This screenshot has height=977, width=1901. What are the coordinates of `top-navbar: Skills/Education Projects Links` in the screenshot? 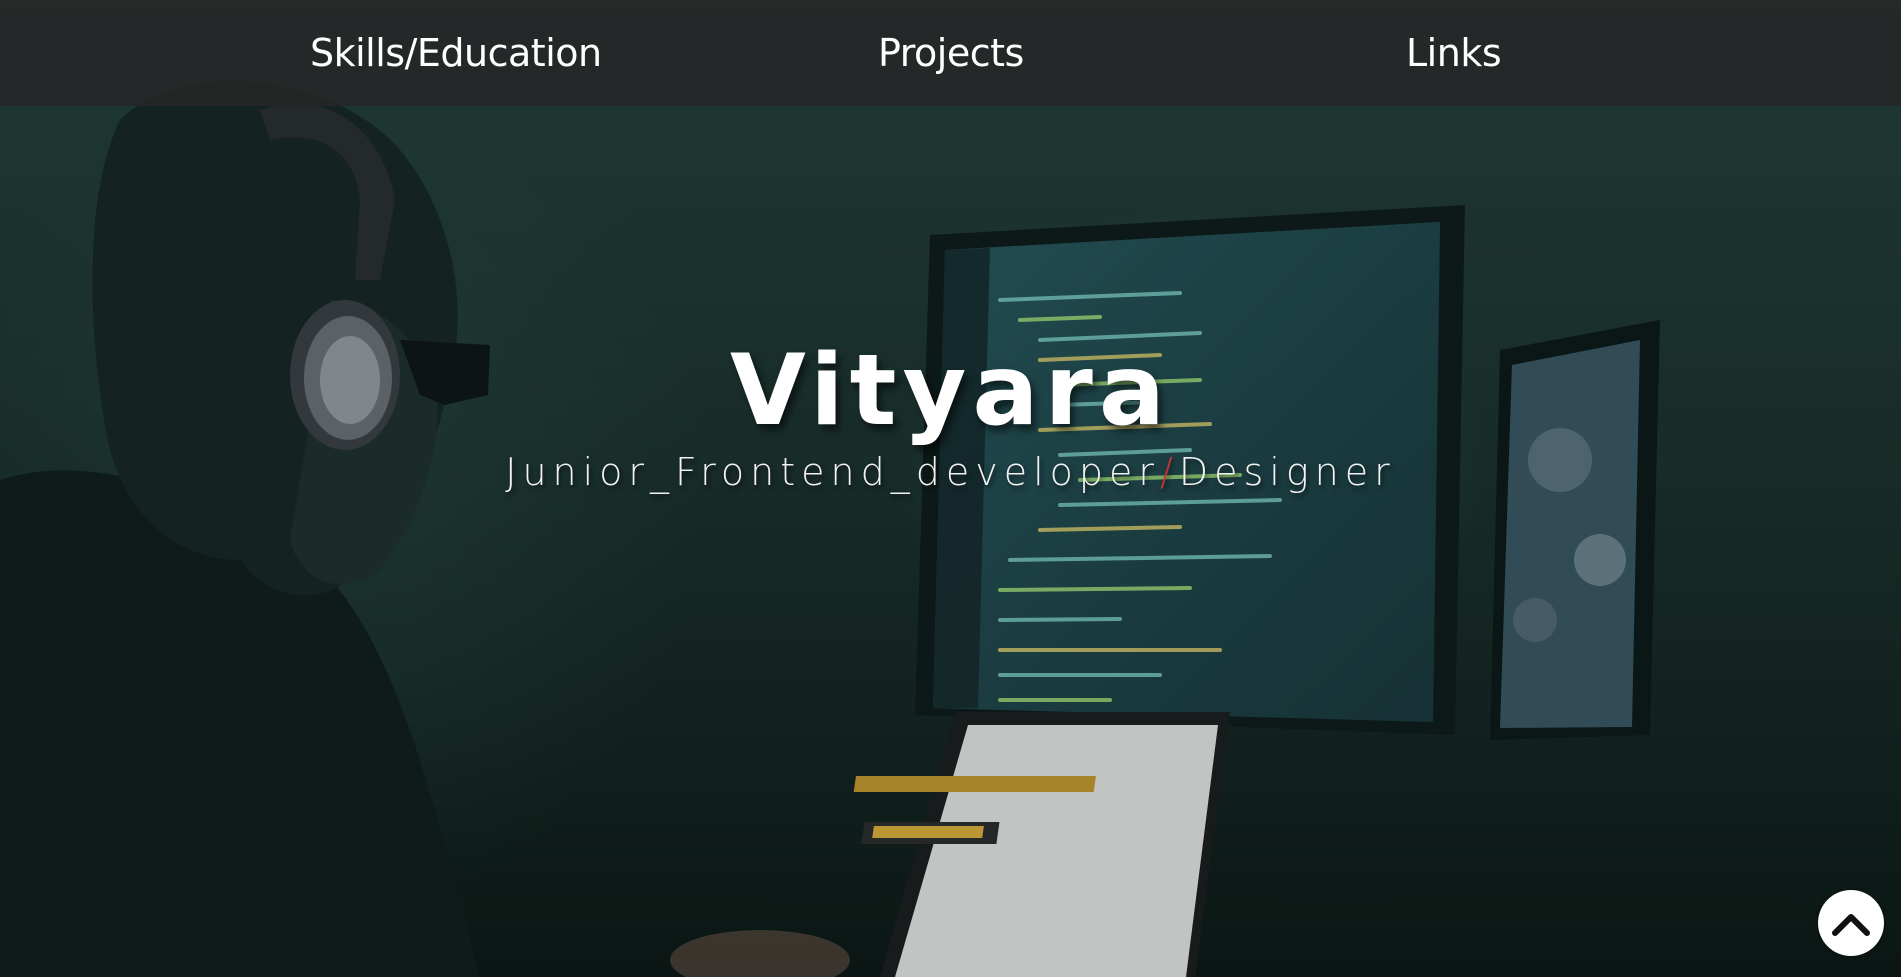 It's located at (950, 53).